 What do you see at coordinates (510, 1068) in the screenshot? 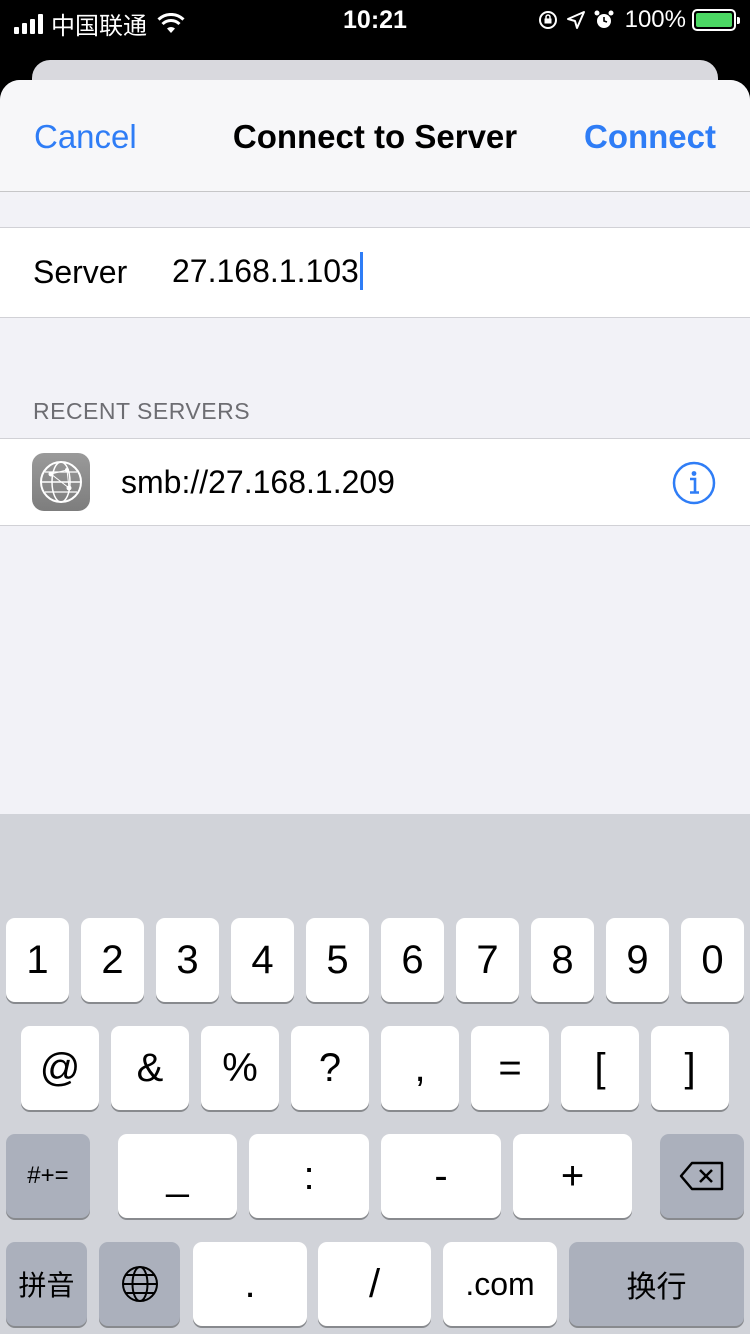
I see `key-equals: =` at bounding box center [510, 1068].